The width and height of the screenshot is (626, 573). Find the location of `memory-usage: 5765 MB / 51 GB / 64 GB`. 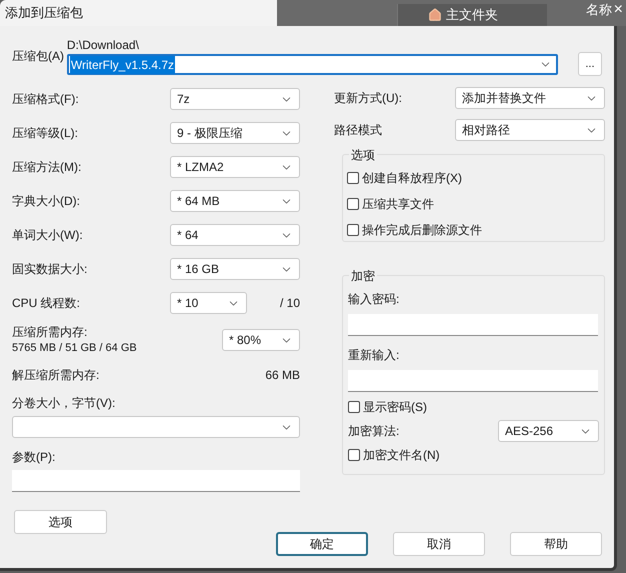

memory-usage: 5765 MB / 51 GB / 64 GB is located at coordinates (74, 348).